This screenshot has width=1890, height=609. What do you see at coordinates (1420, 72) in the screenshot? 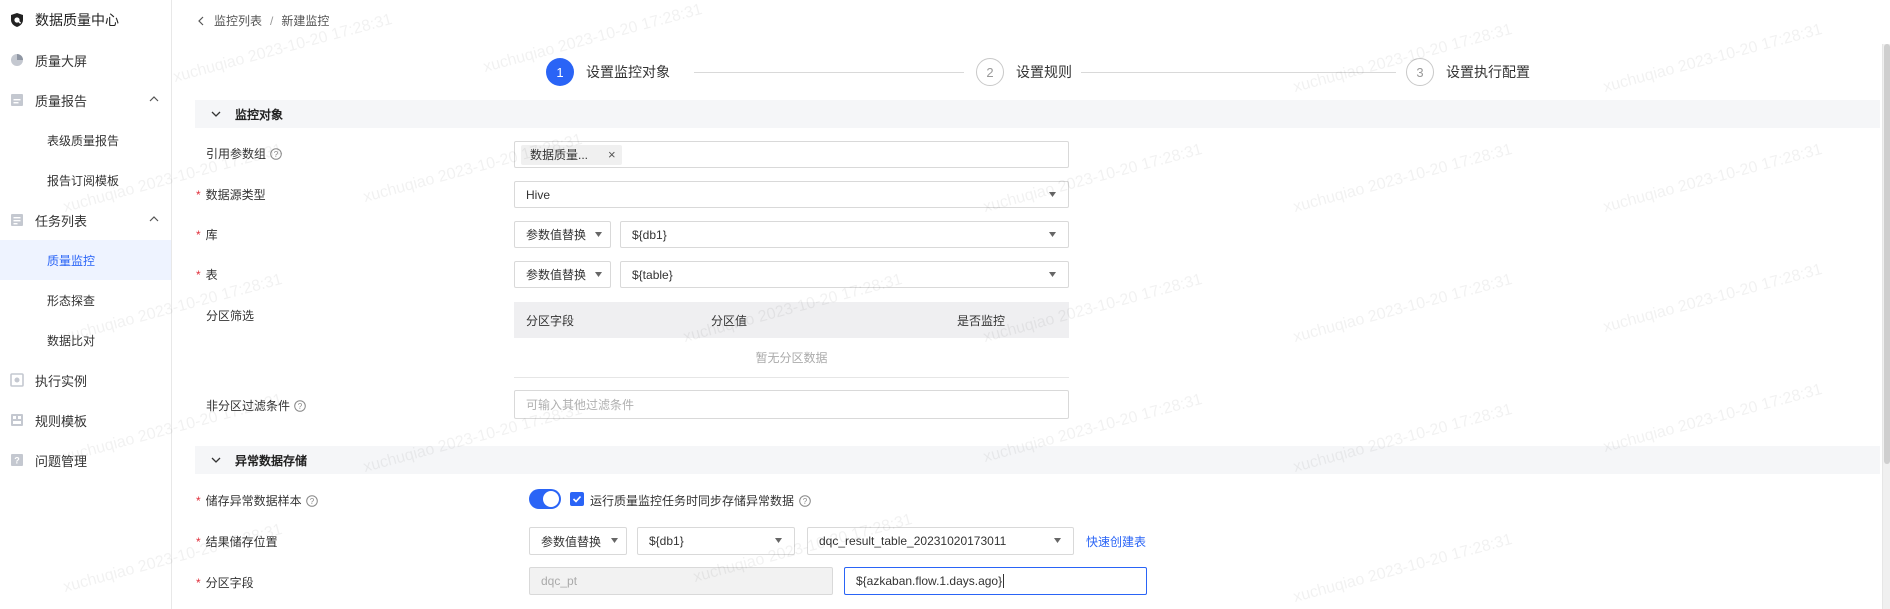
I see `step-number: 3` at bounding box center [1420, 72].